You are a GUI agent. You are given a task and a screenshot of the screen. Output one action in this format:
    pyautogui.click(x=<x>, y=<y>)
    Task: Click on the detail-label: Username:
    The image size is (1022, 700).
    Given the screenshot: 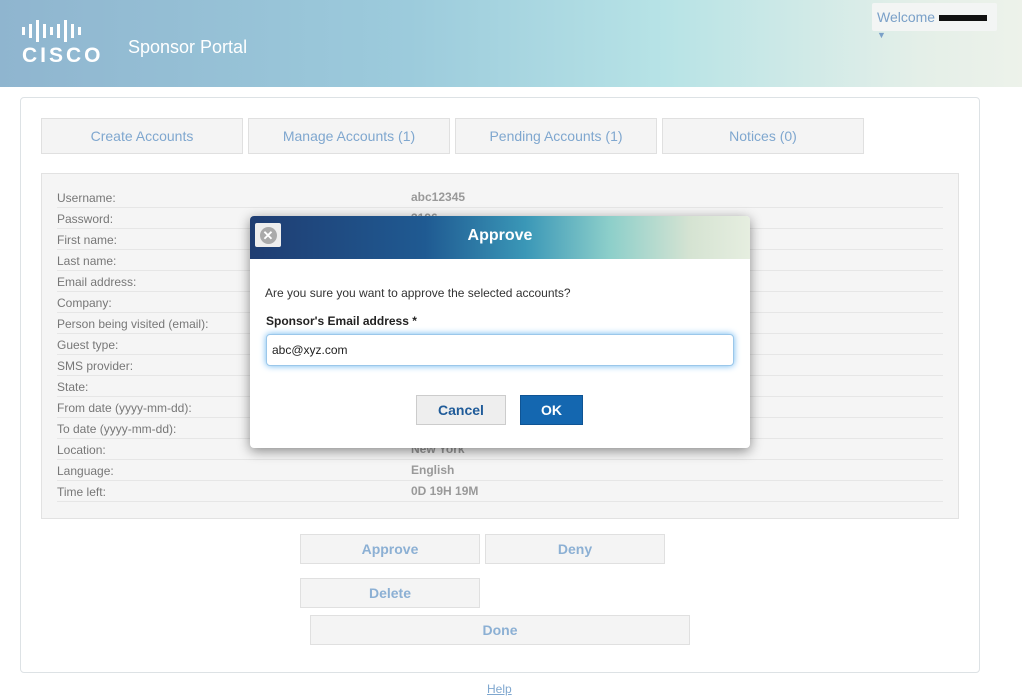 What is the action you would take?
    pyautogui.click(x=86, y=198)
    